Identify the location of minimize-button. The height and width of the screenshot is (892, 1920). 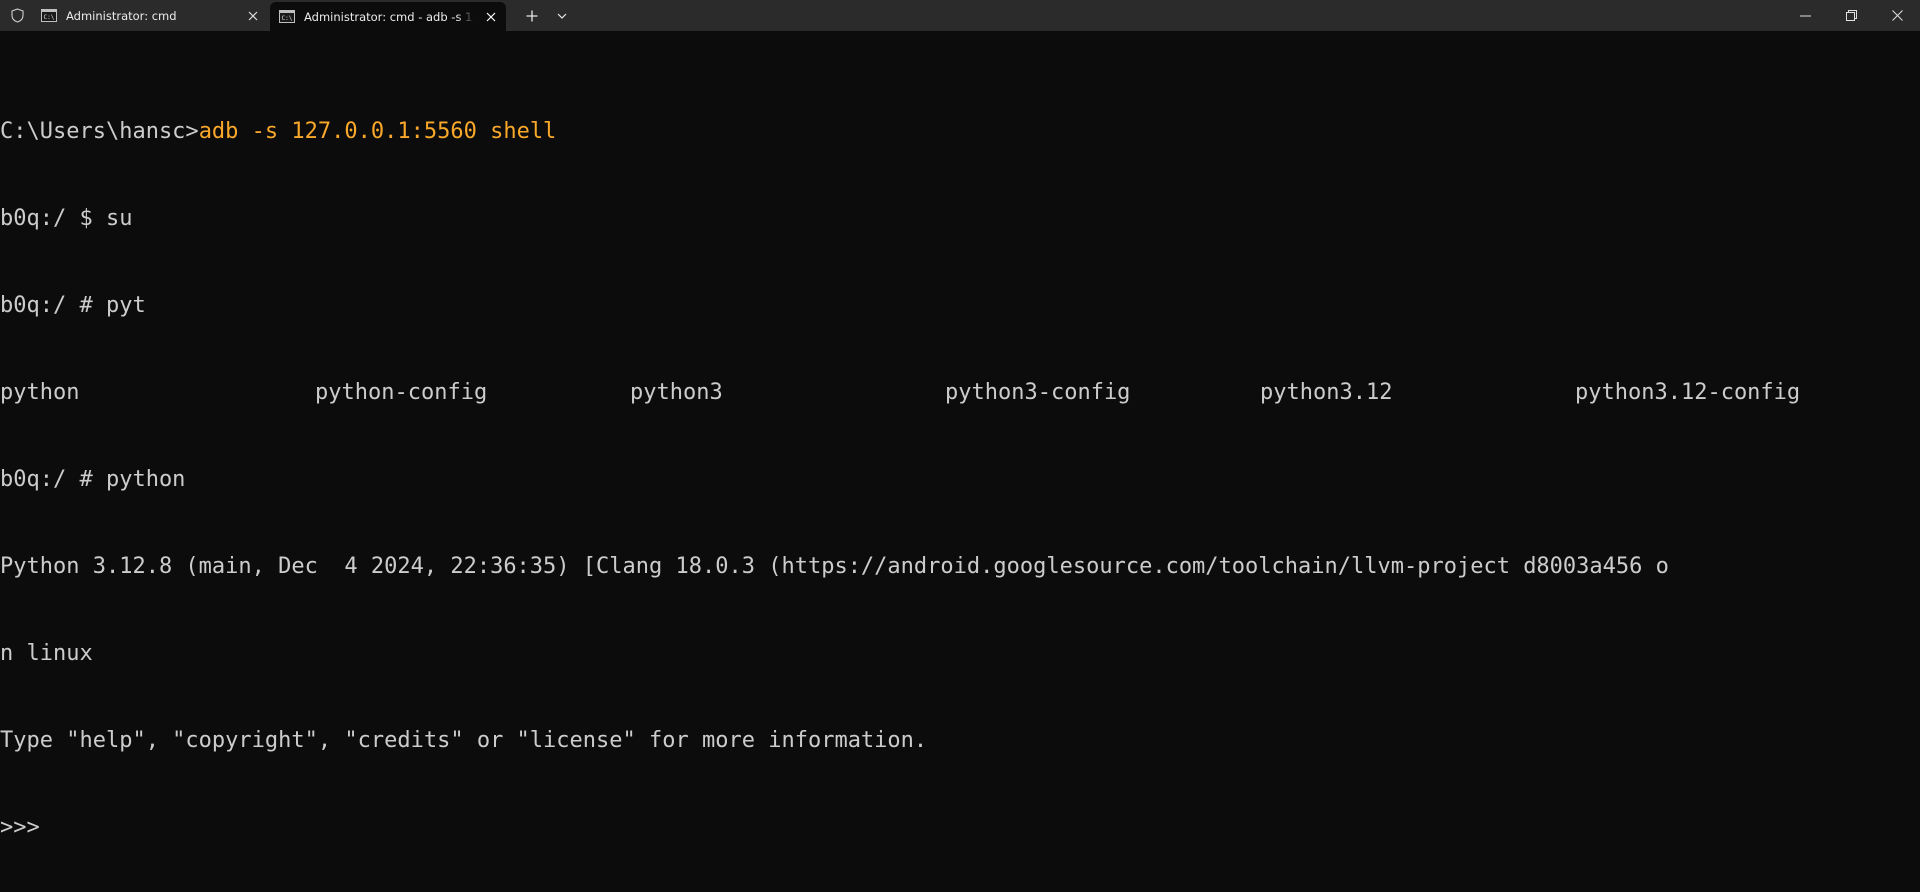
(1805, 15).